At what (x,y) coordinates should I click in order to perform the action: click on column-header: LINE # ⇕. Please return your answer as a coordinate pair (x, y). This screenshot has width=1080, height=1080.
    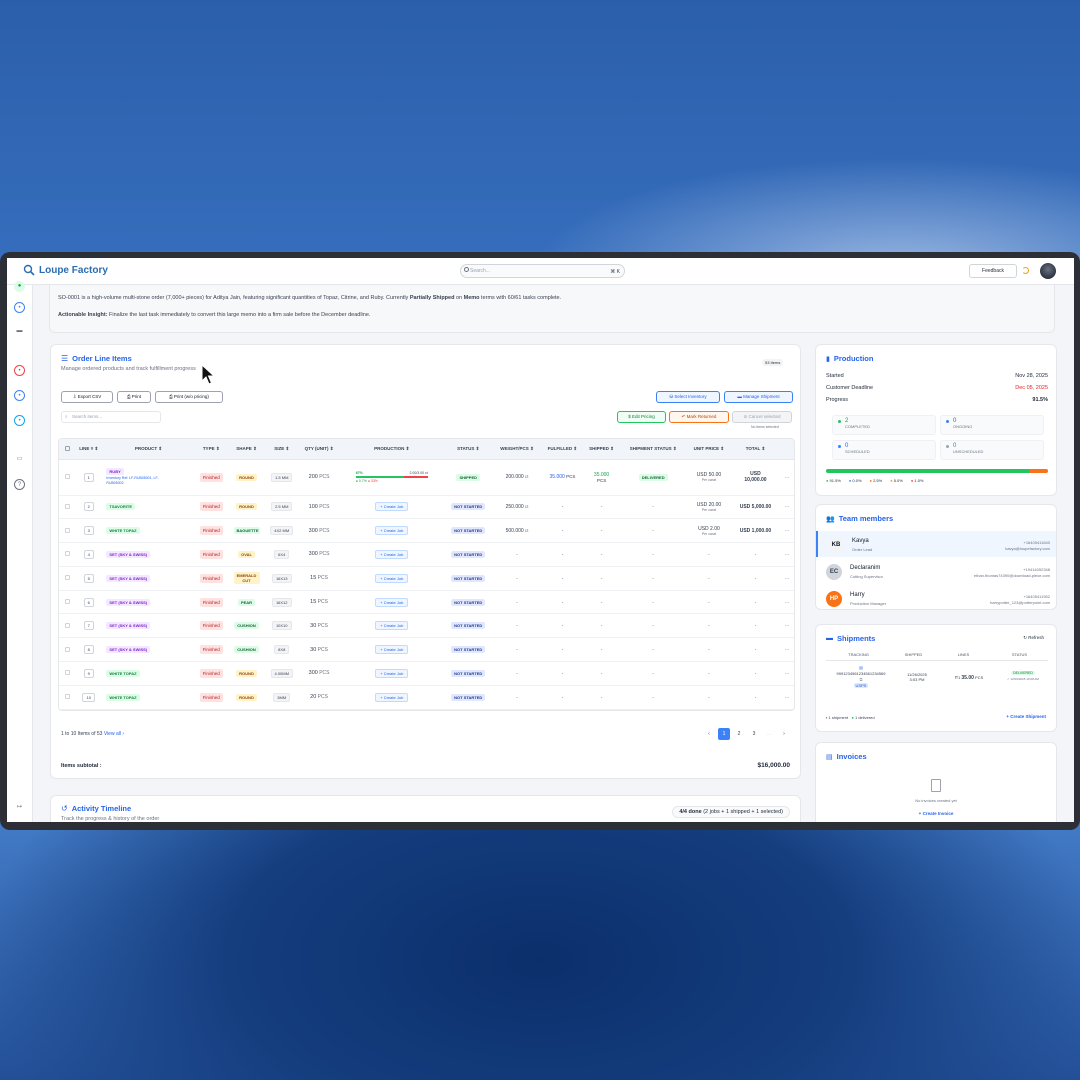
    Looking at the image, I should click on (89, 449).